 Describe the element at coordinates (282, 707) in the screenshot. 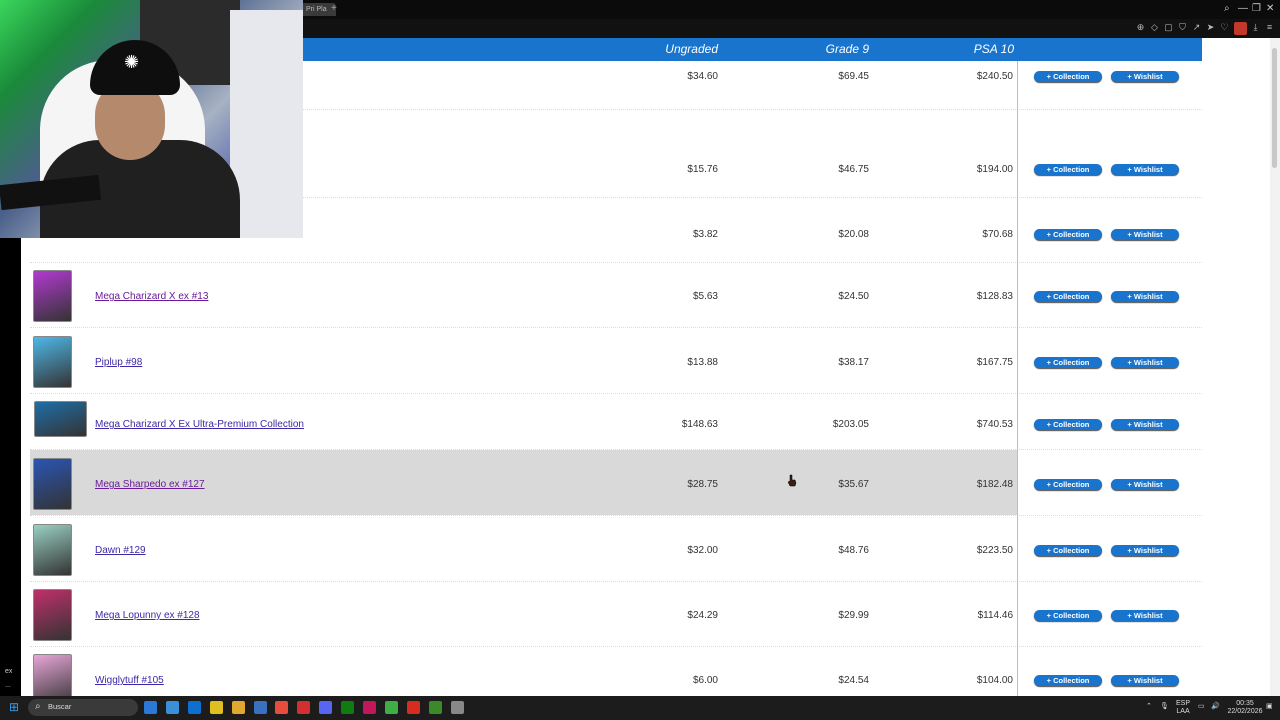

I see `chrome-icon` at that location.